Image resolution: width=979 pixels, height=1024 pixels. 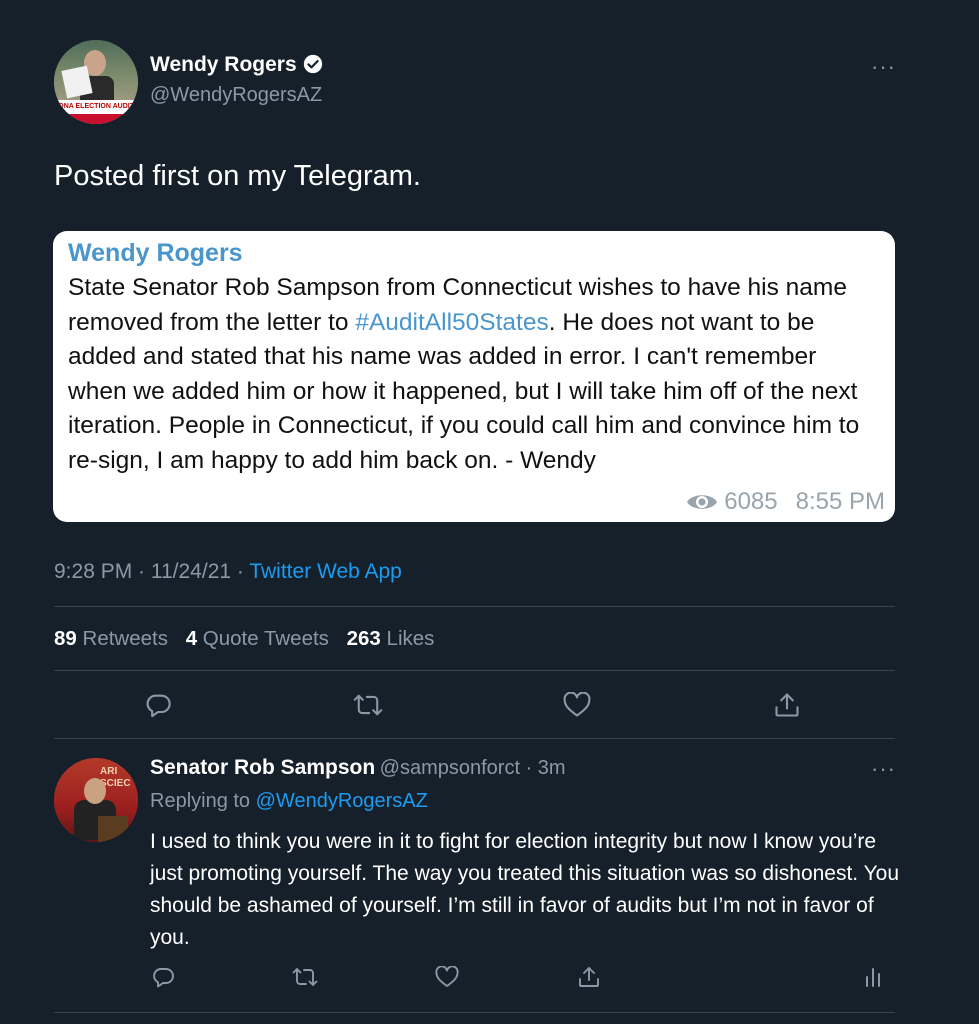 I want to click on likes-stat: 263 Likes, so click(x=391, y=638).